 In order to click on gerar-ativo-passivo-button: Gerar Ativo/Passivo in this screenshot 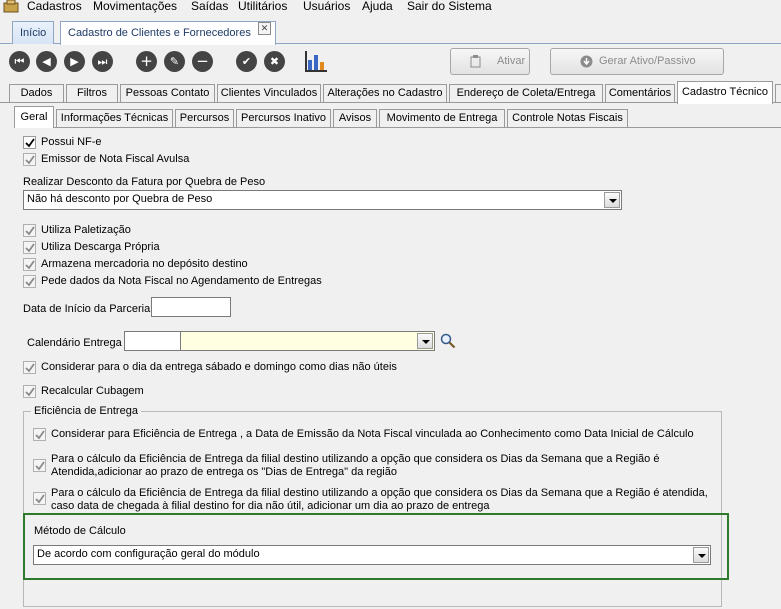, I will do `click(637, 61)`.